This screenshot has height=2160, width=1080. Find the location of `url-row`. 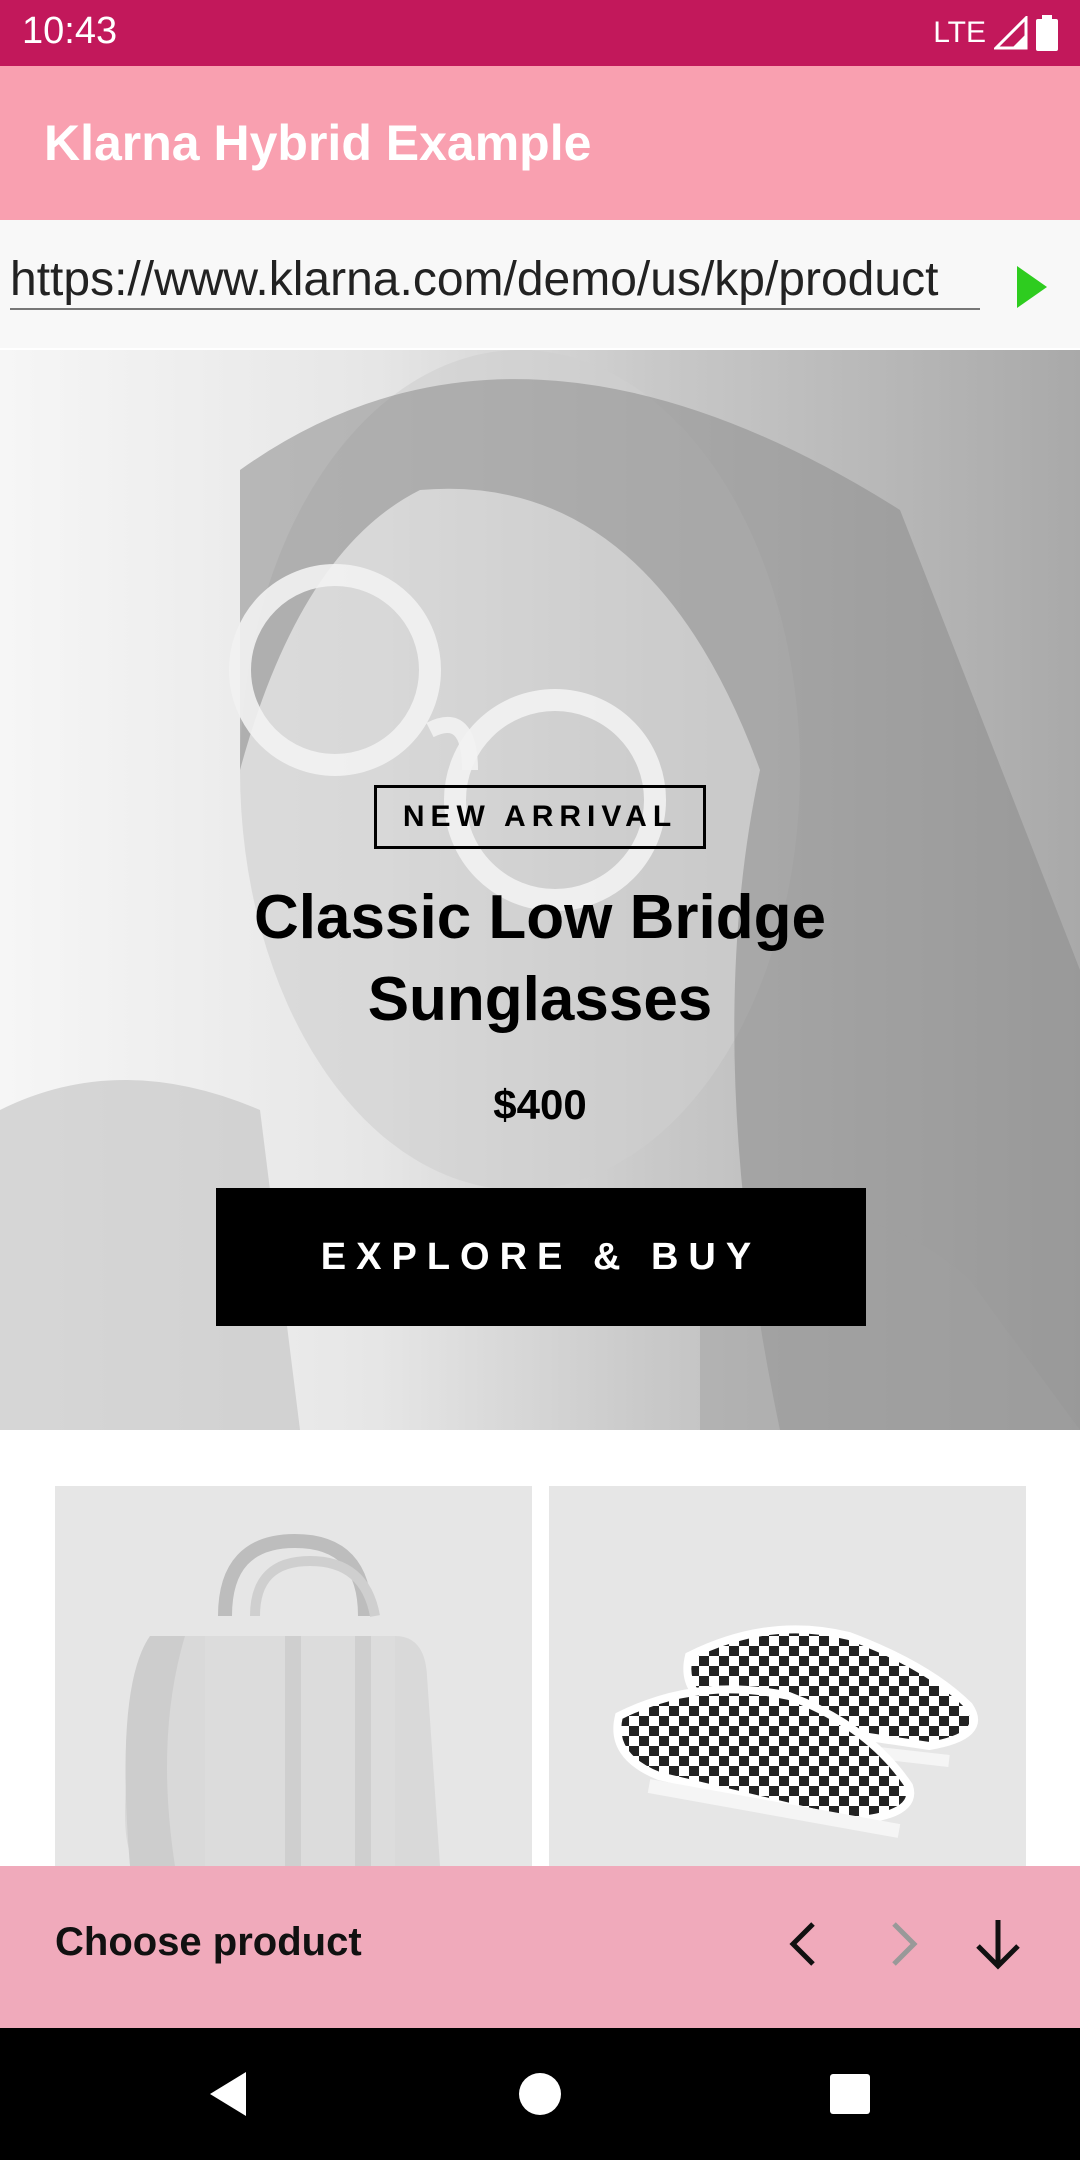

url-row is located at coordinates (540, 284).